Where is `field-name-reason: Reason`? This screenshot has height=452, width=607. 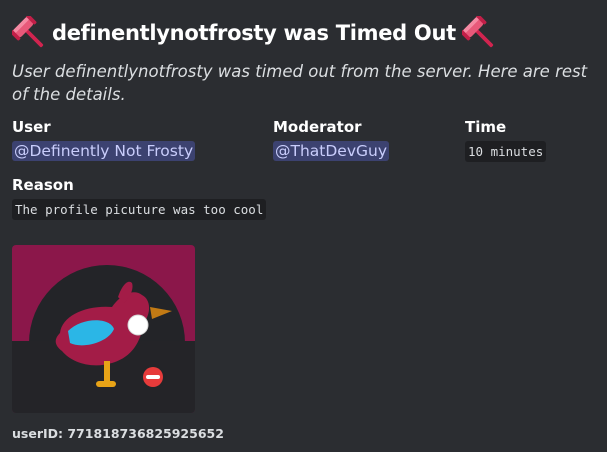
field-name-reason: Reason is located at coordinates (43, 185).